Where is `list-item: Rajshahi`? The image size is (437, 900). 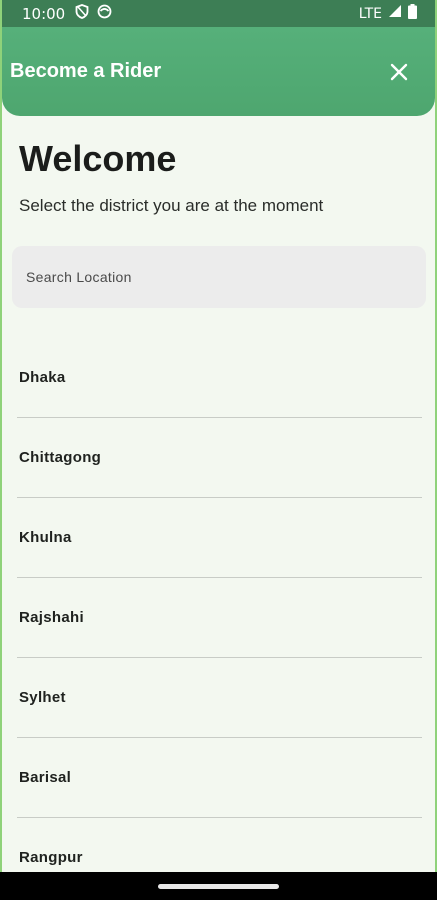 list-item: Rajshahi is located at coordinates (219, 618).